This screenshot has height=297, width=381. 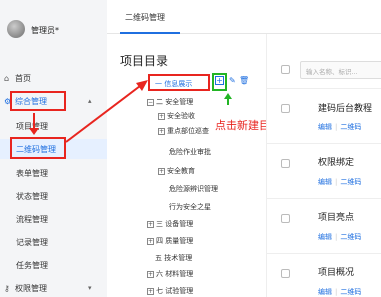 I want to click on tree-node-quality: + 四 质量管理, so click(x=170, y=241).